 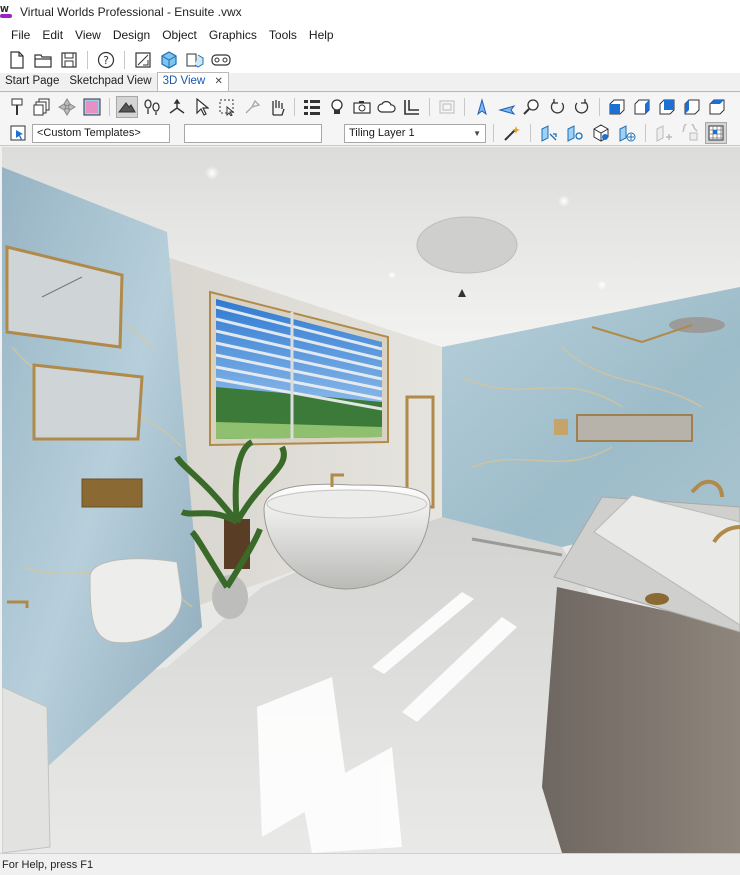 What do you see at coordinates (110, 82) in the screenshot?
I see `tab-sketchpad-view: Sketchpad View` at bounding box center [110, 82].